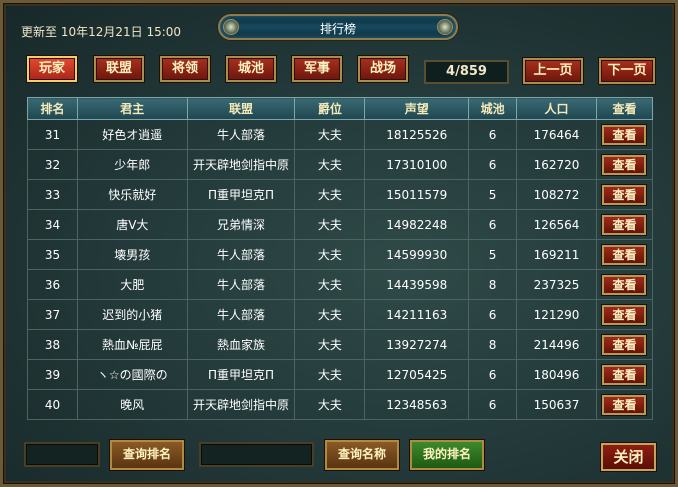 This screenshot has width=678, height=487. What do you see at coordinates (317, 69) in the screenshot?
I see `tab-military: 军事` at bounding box center [317, 69].